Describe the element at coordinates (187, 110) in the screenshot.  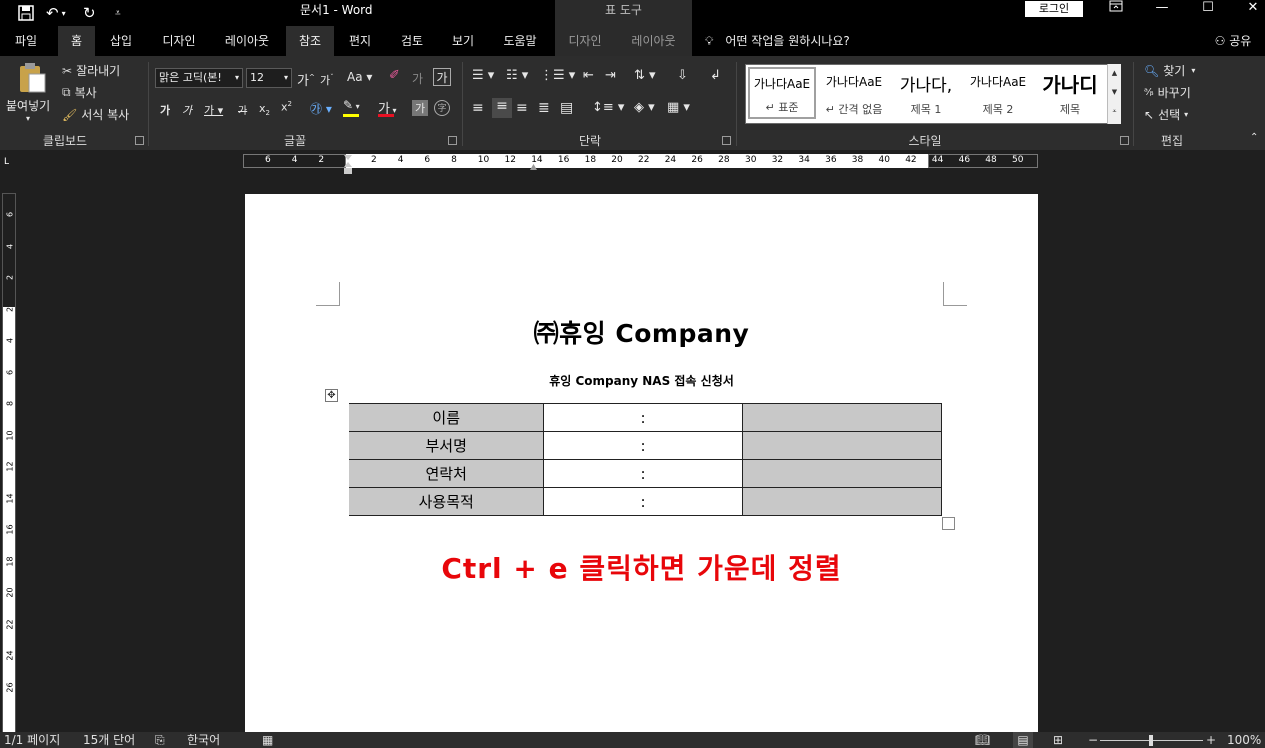
I see `italic-icon: 가` at that location.